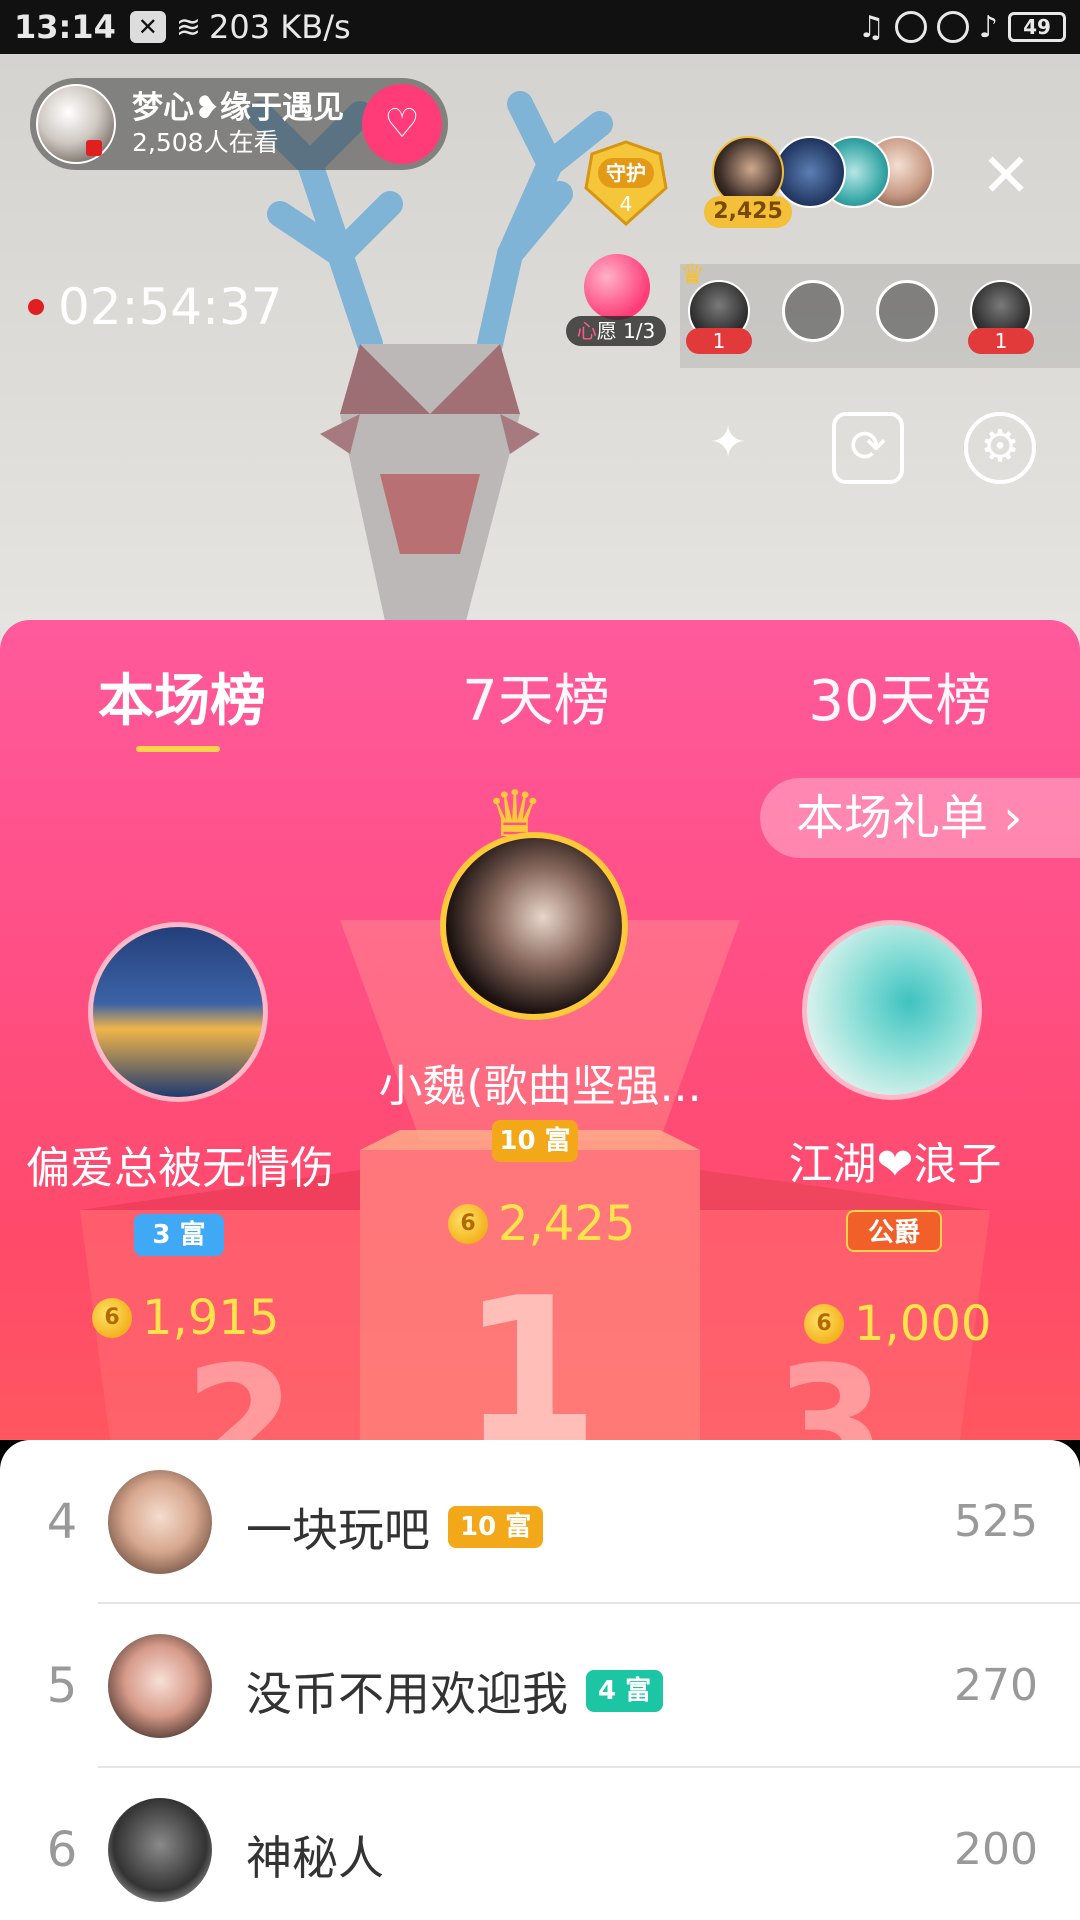 Image resolution: width=1080 pixels, height=1920 pixels. I want to click on tab-current-session: 本场榜, so click(182, 696).